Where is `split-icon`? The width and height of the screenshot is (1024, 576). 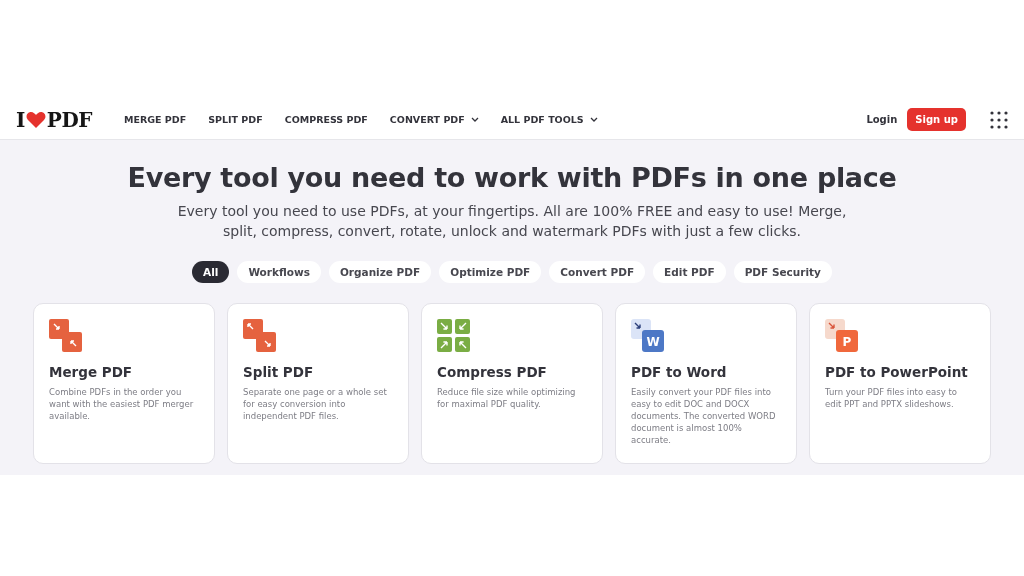 split-icon is located at coordinates (259, 335).